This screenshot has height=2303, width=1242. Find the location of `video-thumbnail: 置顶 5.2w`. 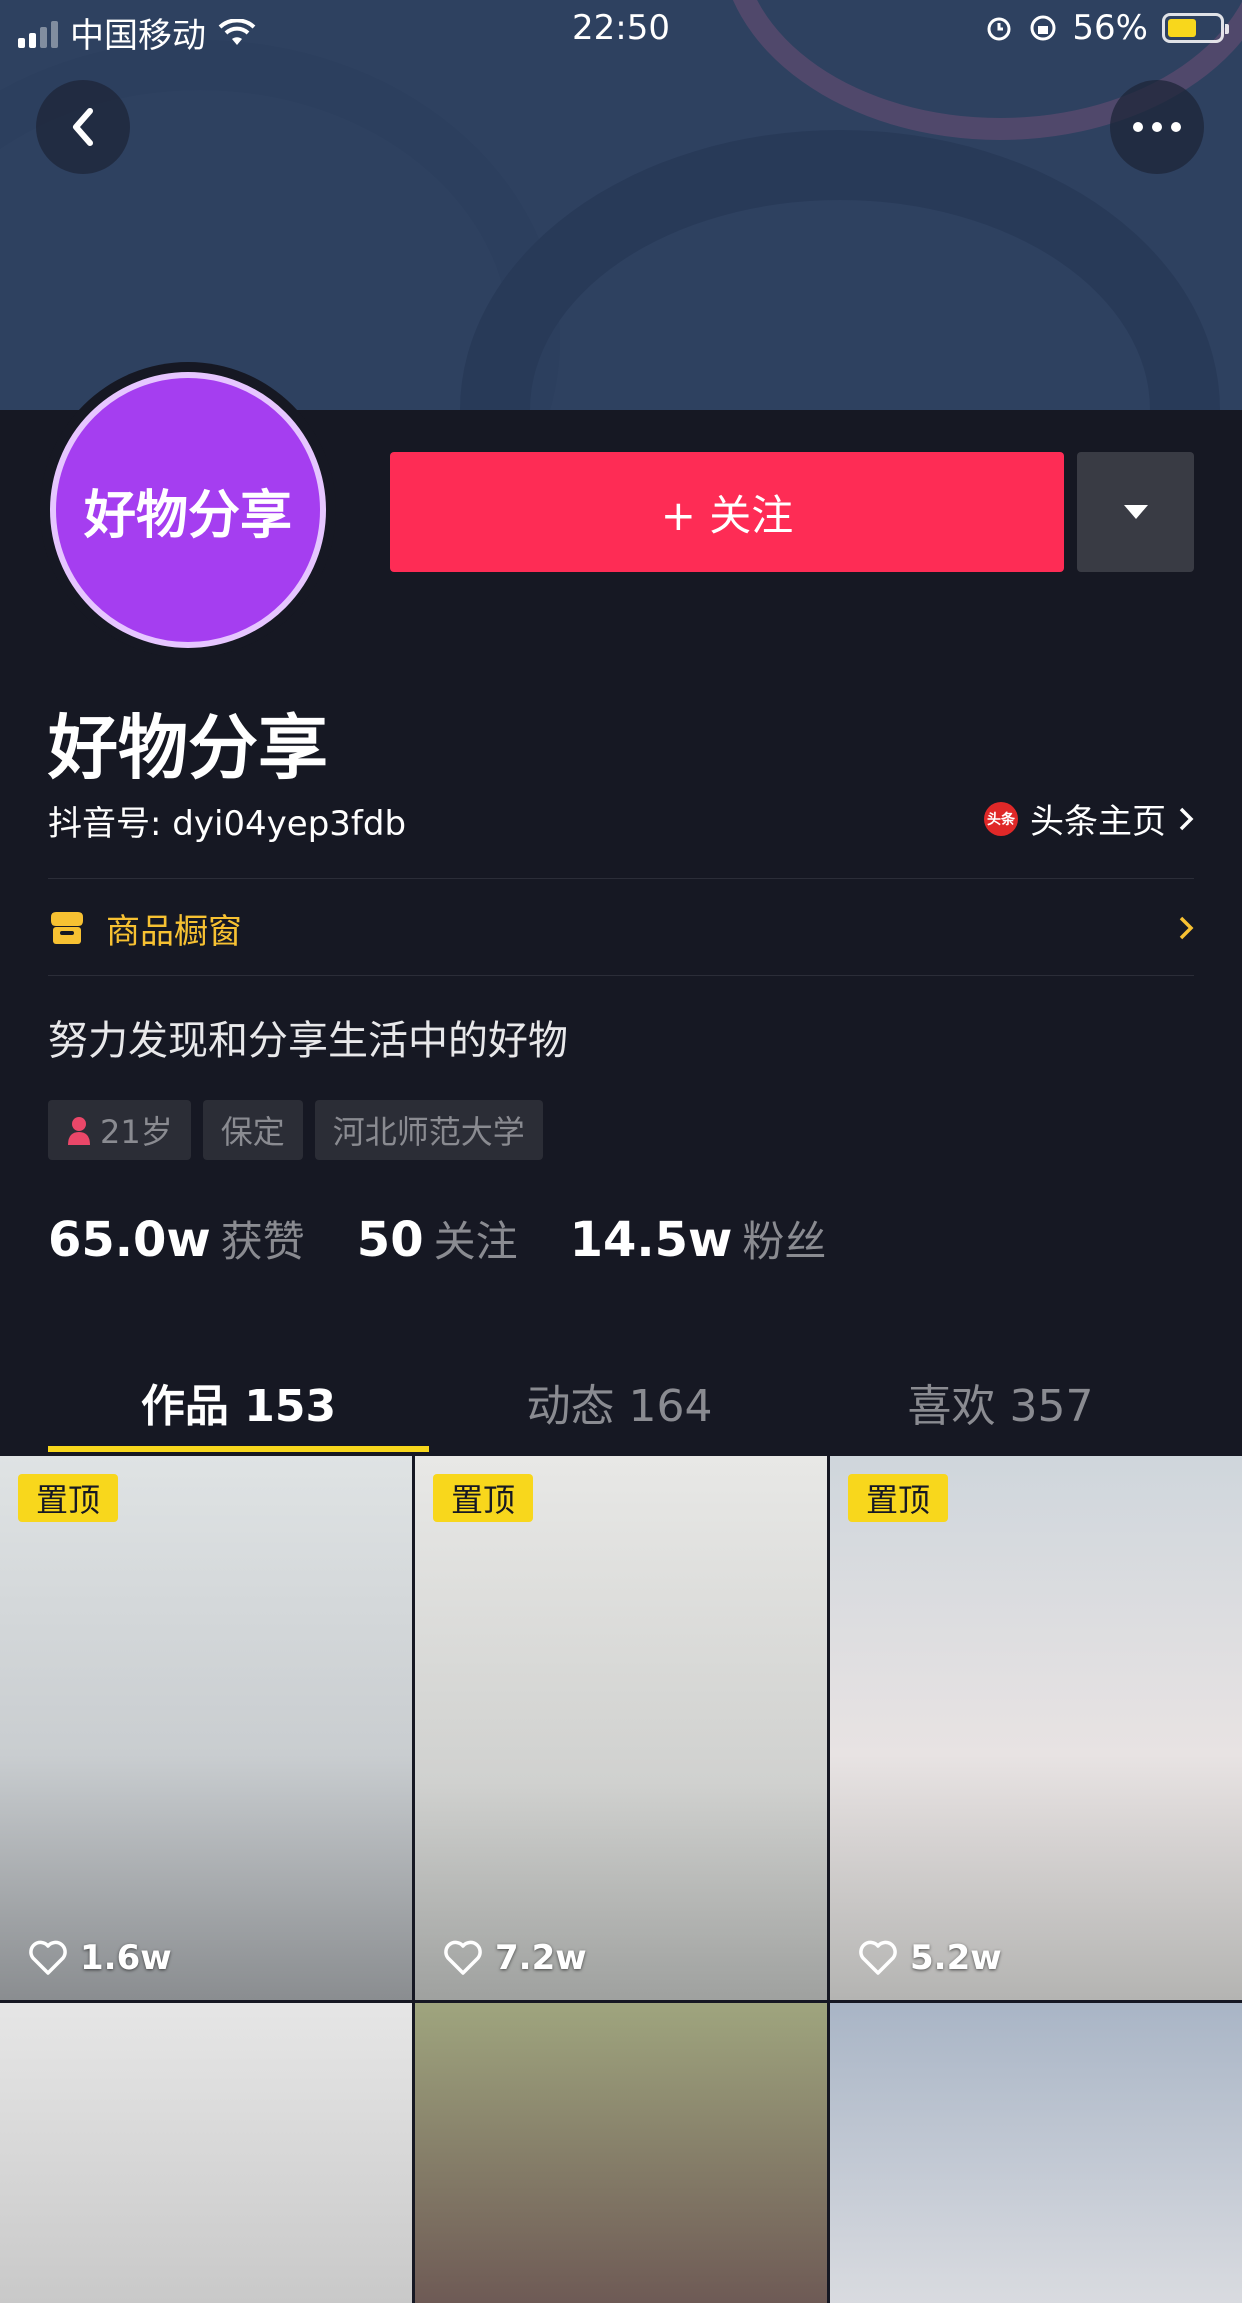

video-thumbnail: 置顶 5.2w is located at coordinates (1036, 1728).